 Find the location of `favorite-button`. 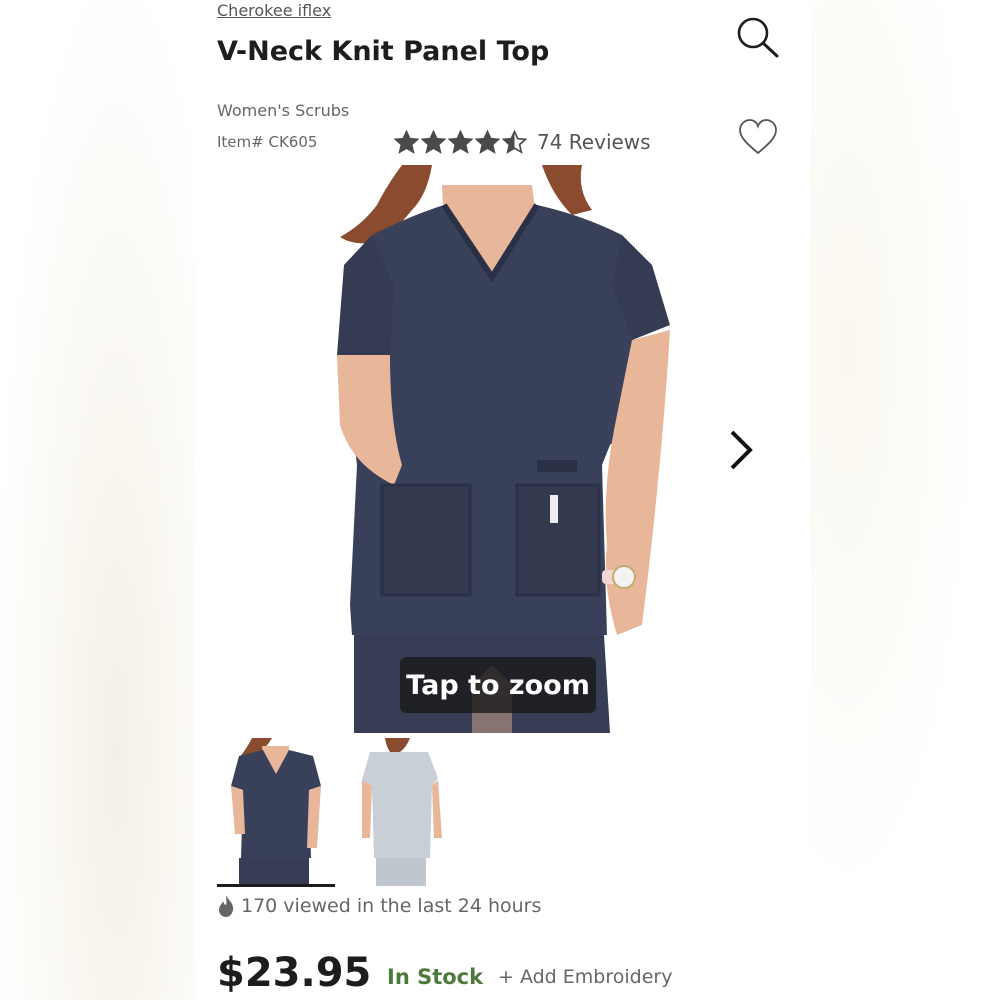

favorite-button is located at coordinates (758, 138).